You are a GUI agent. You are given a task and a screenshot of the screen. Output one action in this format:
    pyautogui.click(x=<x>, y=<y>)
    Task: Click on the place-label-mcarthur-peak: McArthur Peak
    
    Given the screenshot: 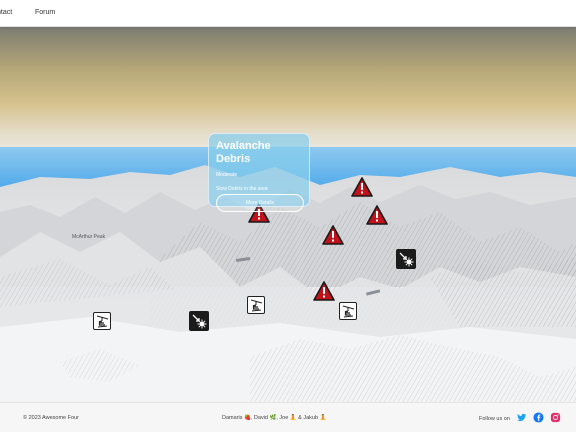 What is the action you would take?
    pyautogui.click(x=89, y=237)
    